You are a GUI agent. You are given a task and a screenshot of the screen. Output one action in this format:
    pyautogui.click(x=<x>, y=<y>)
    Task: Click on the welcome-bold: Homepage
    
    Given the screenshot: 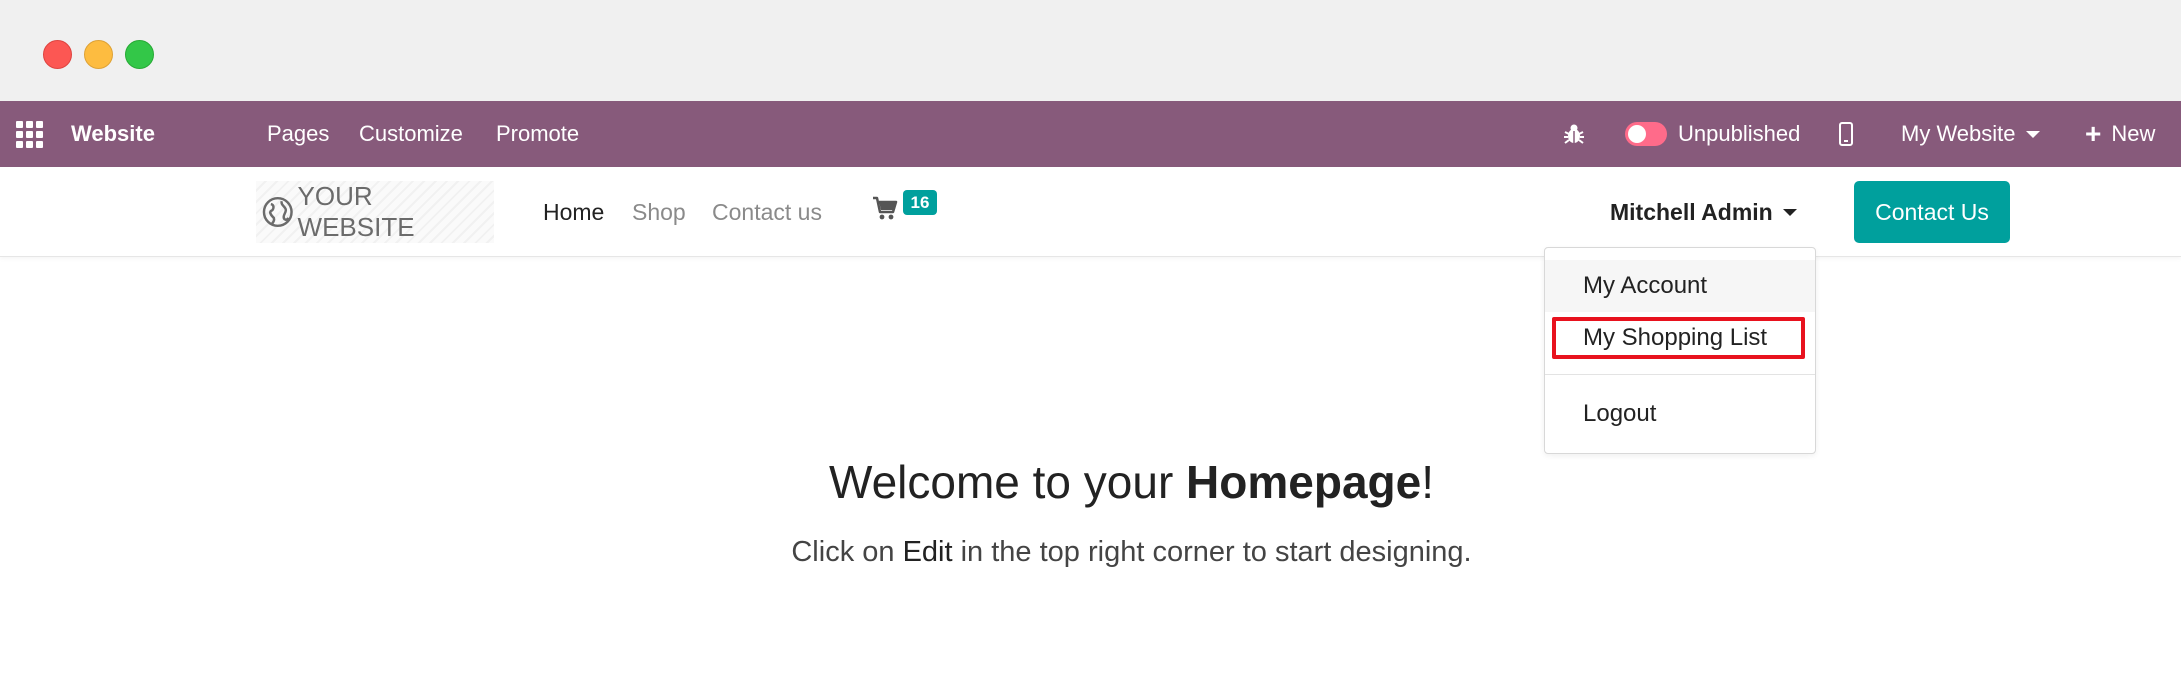 What is the action you would take?
    pyautogui.click(x=1304, y=482)
    